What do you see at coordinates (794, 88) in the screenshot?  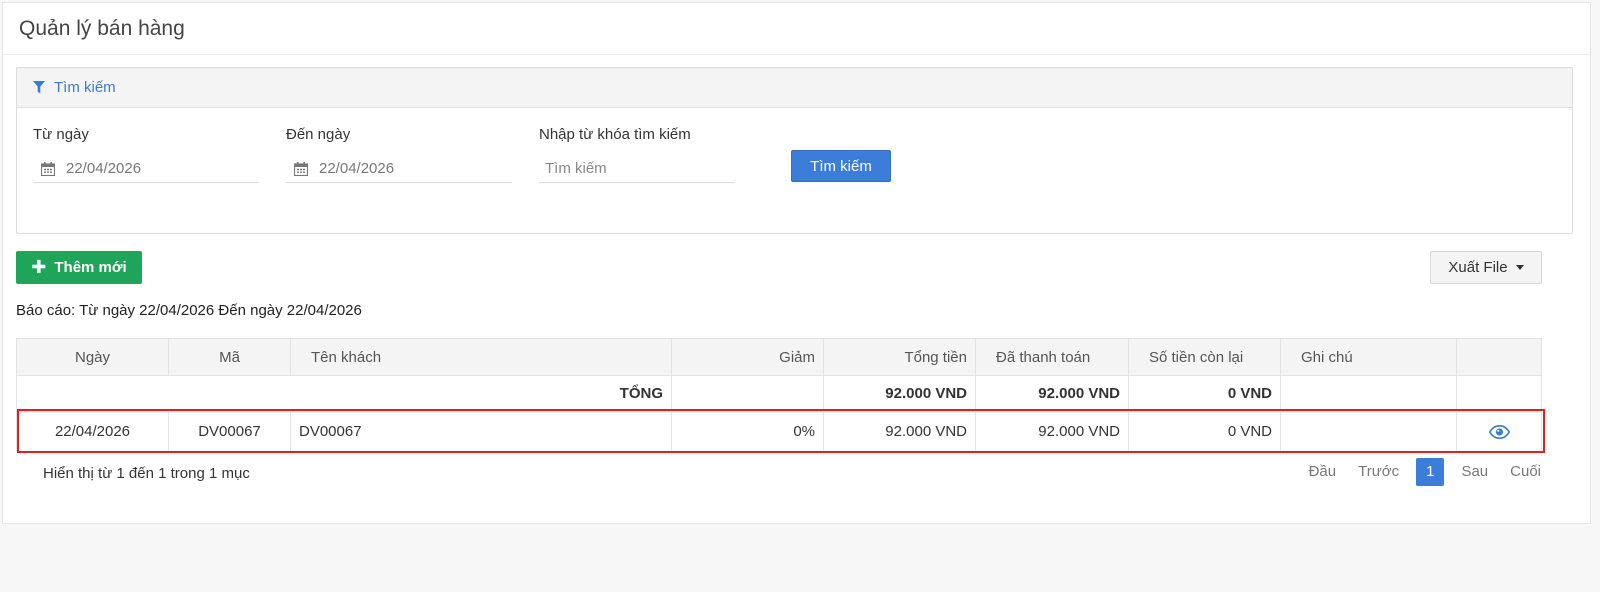 I see `search-panel-header: Tìm kiếm` at bounding box center [794, 88].